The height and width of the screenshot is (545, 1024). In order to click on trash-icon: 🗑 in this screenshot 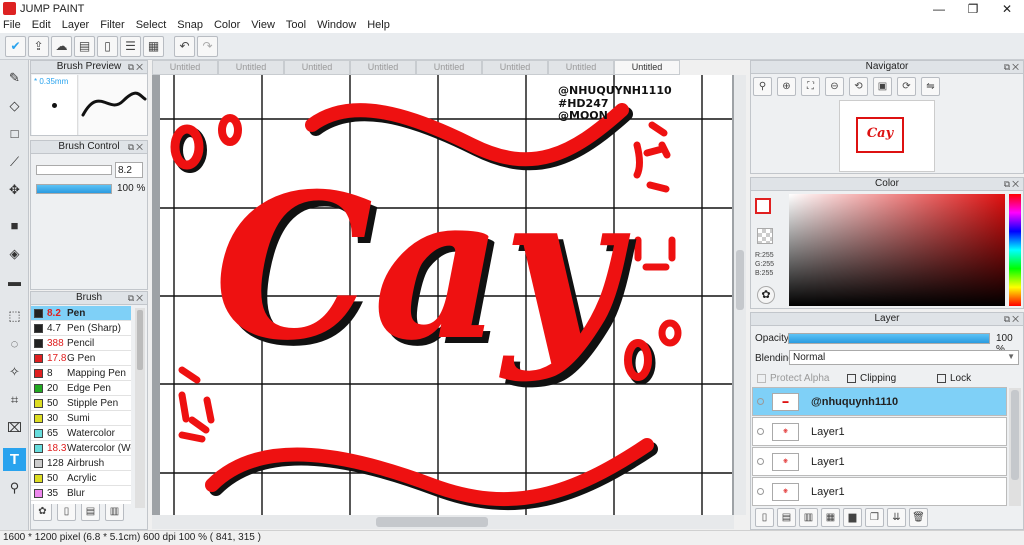, I will do `click(918, 517)`.